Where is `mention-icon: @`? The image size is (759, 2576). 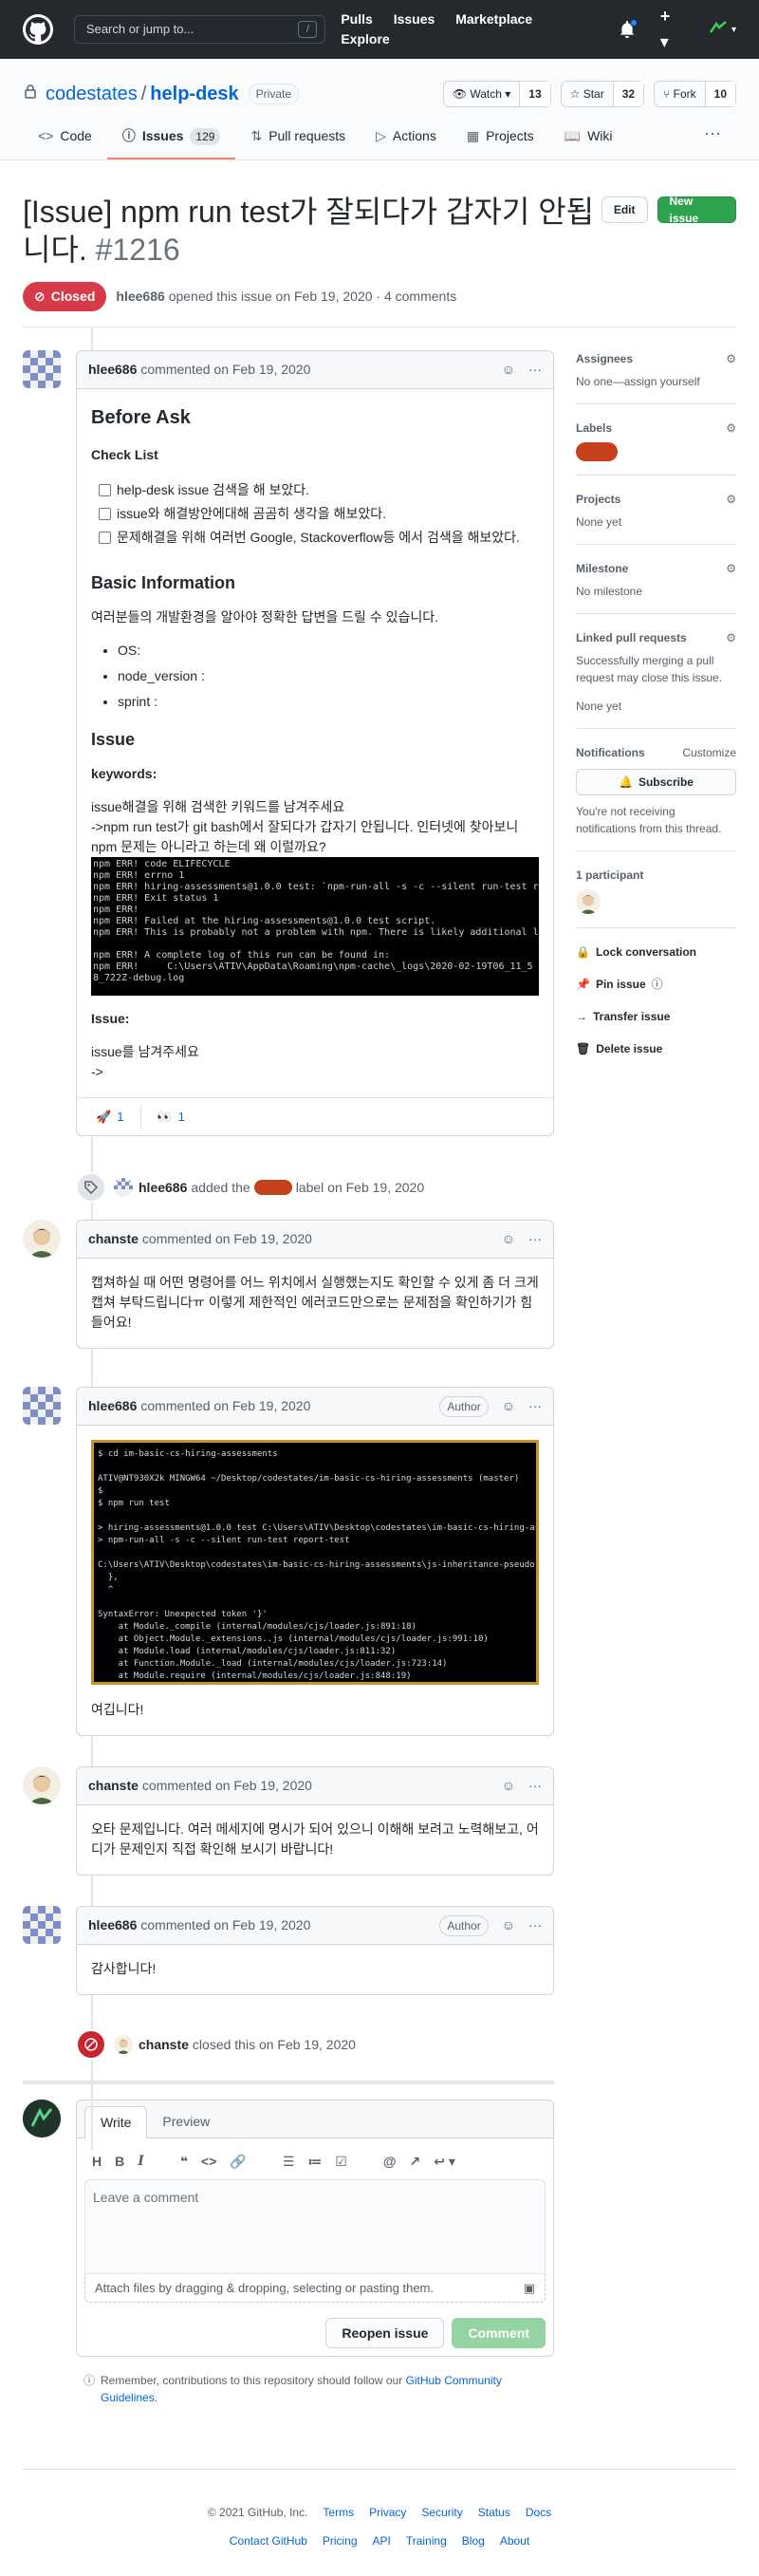 mention-icon: @ is located at coordinates (390, 2162).